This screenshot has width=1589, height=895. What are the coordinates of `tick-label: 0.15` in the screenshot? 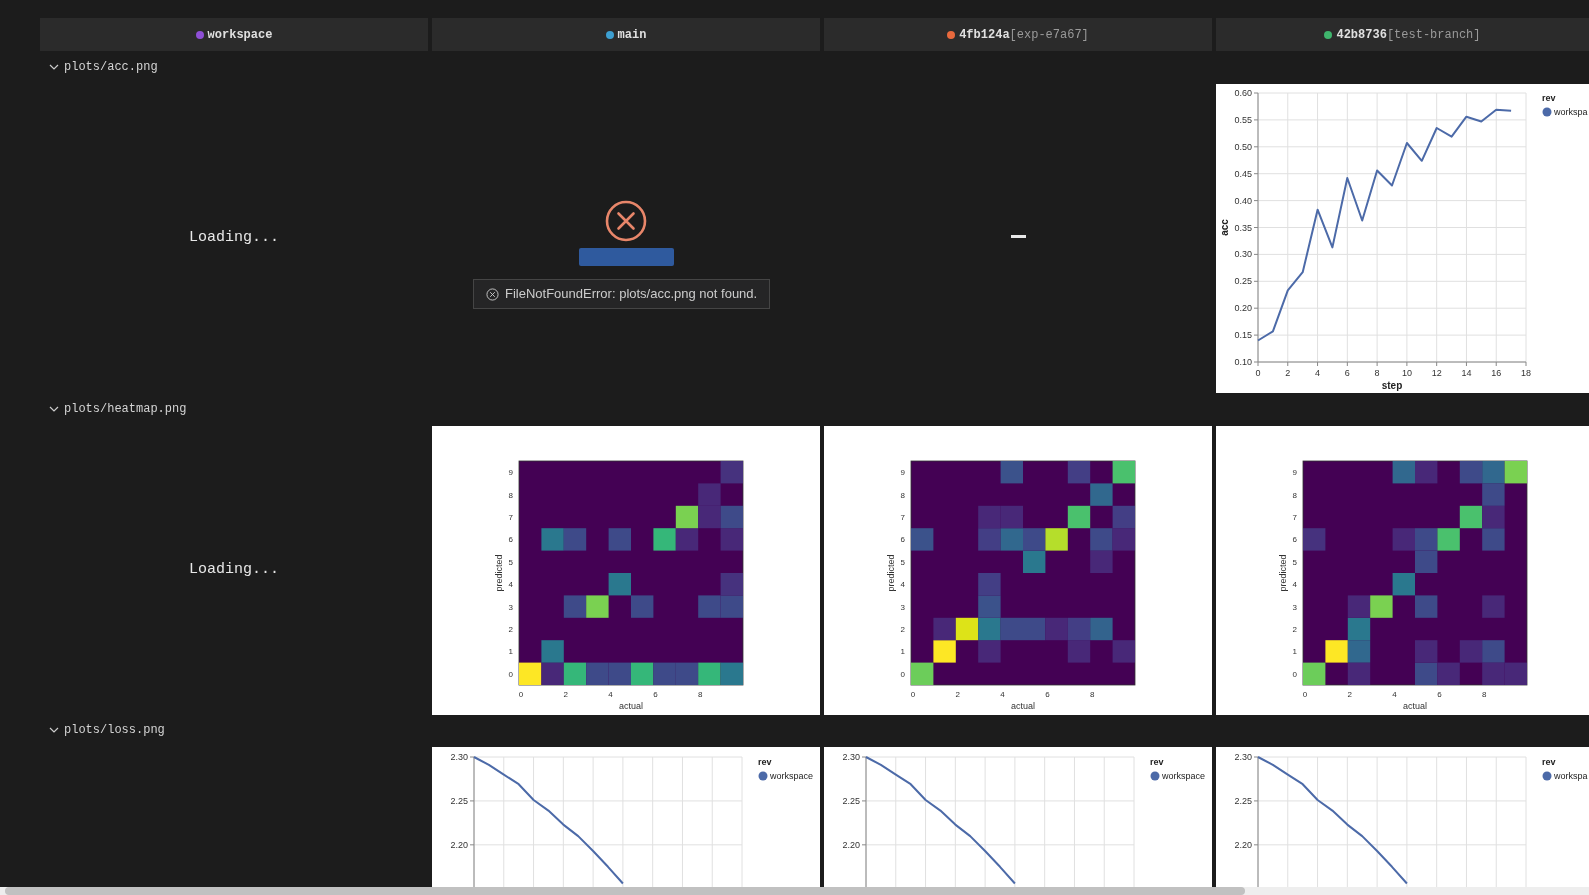 It's located at (1243, 335).